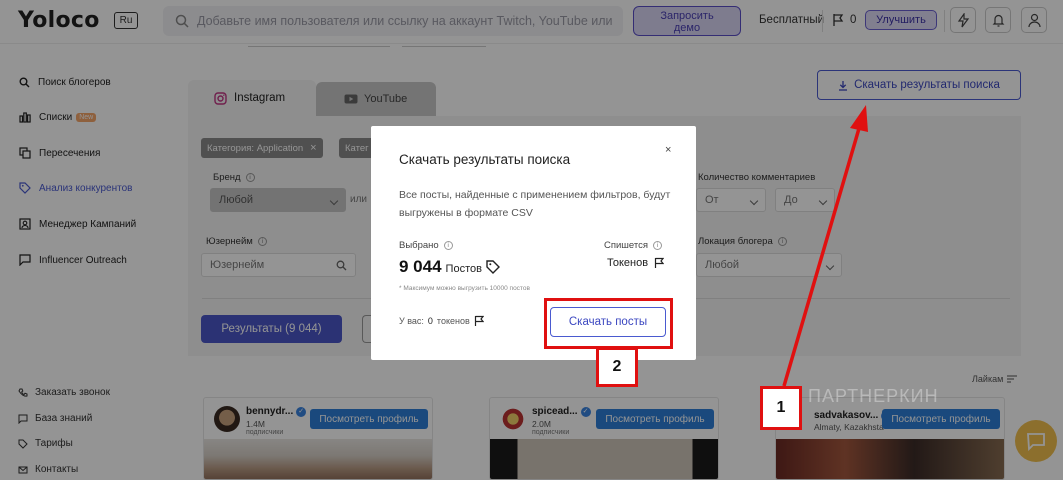 The image size is (1063, 480). I want to click on annotation-arrow, so click(825, 246).